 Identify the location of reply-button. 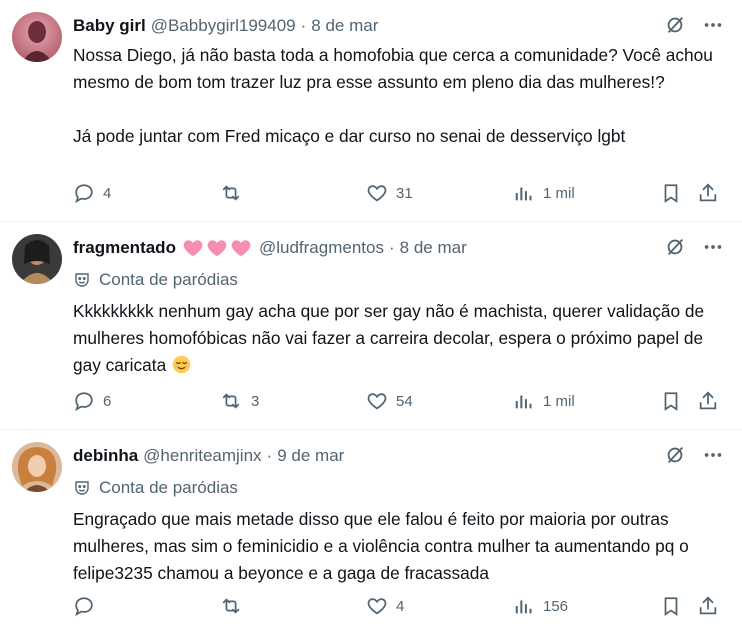
(88, 606).